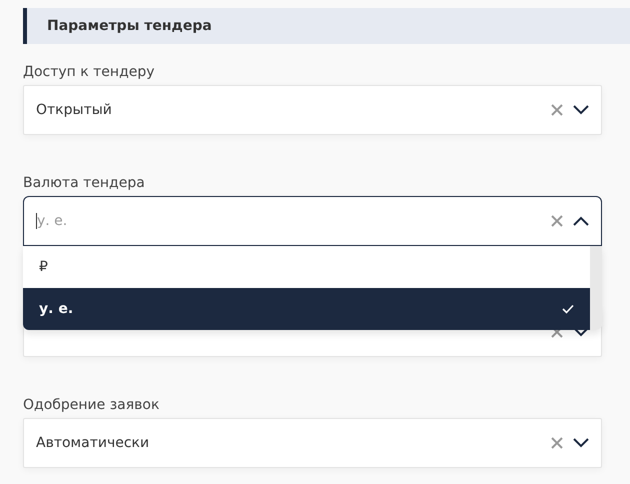 This screenshot has height=484, width=630. Describe the element at coordinates (568, 309) in the screenshot. I see `check-icon` at that location.